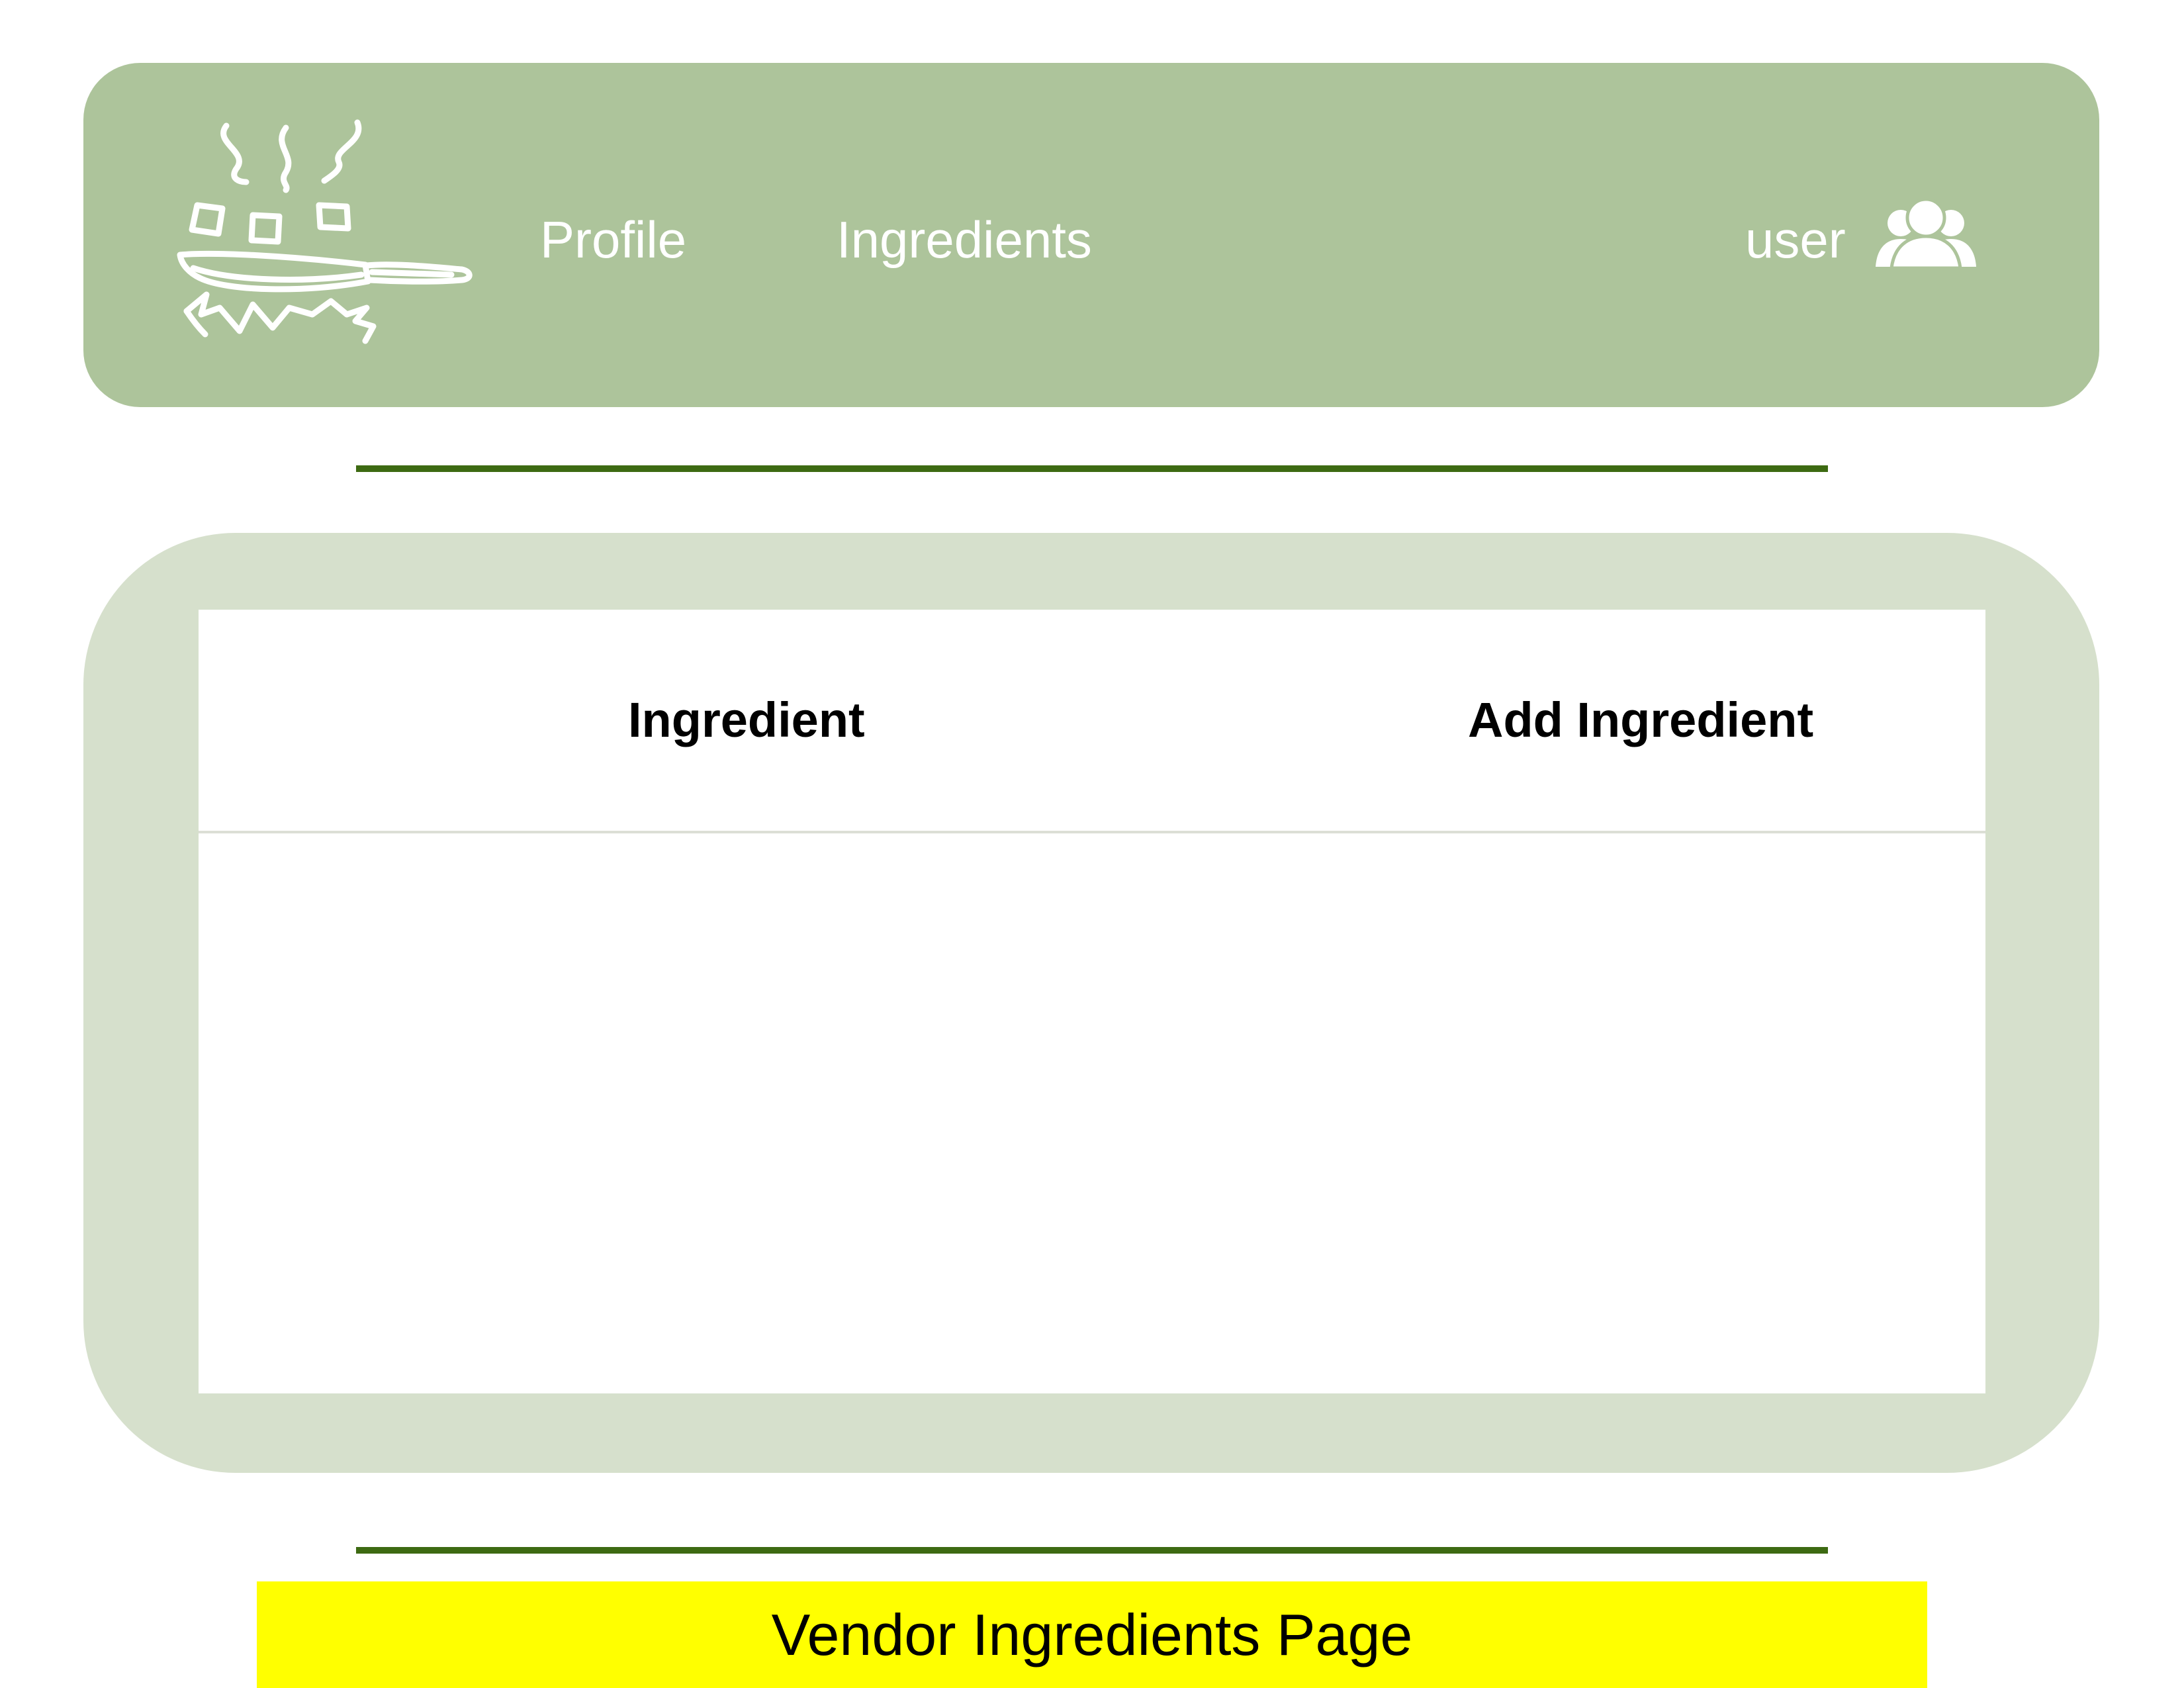 The image size is (2184, 1688). Describe the element at coordinates (1092, 468) in the screenshot. I see `top-divider` at that location.